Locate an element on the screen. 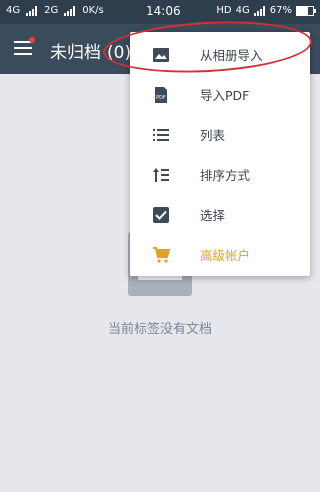 The image size is (320, 492). menu-item-label: 排序方式 is located at coordinates (225, 175).